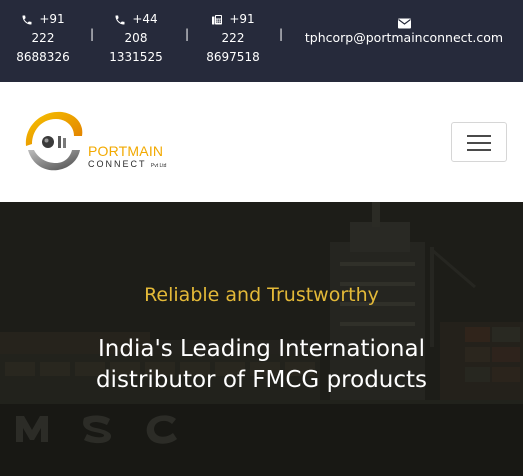 The image size is (523, 476). What do you see at coordinates (145, 19) in the screenshot?
I see `contact-code: +44` at bounding box center [145, 19].